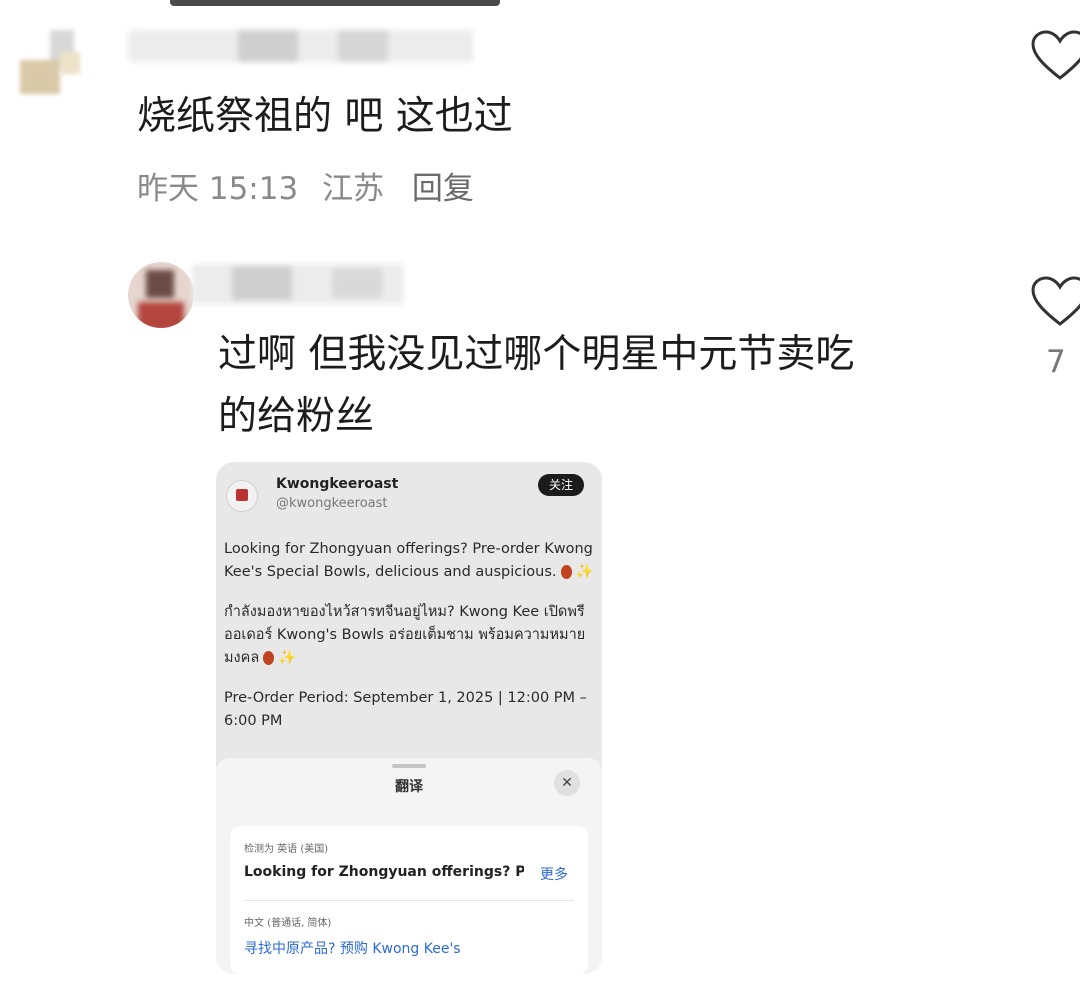 This screenshot has height=984, width=1080. What do you see at coordinates (312, 185) in the screenshot?
I see `comment-meta: 昨天 15:13 江苏 回复` at bounding box center [312, 185].